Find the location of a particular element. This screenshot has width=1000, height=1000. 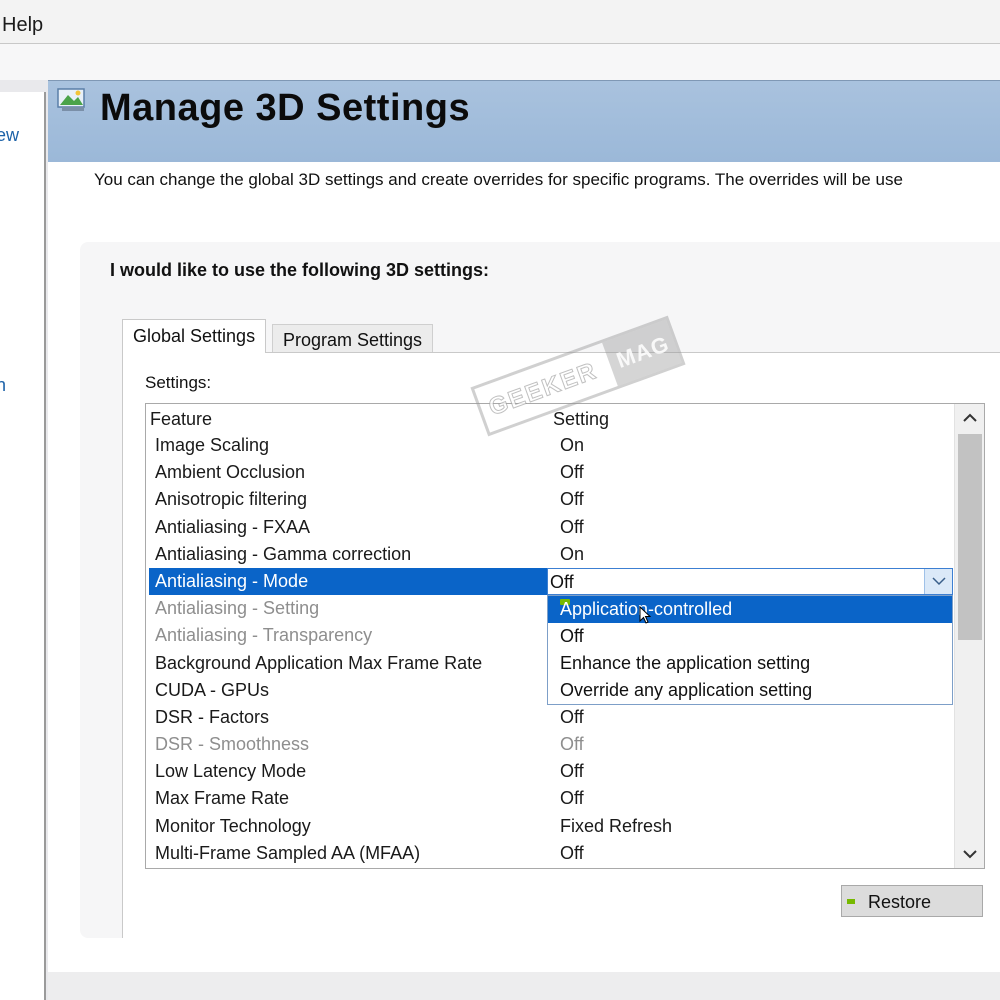

scrollbar-thumb is located at coordinates (970, 537).